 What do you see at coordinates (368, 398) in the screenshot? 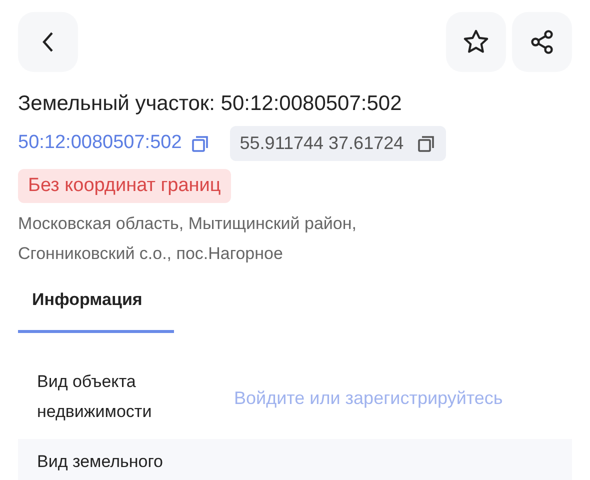
I see `login-link: Войдите или зарегистрируйтесь` at bounding box center [368, 398].